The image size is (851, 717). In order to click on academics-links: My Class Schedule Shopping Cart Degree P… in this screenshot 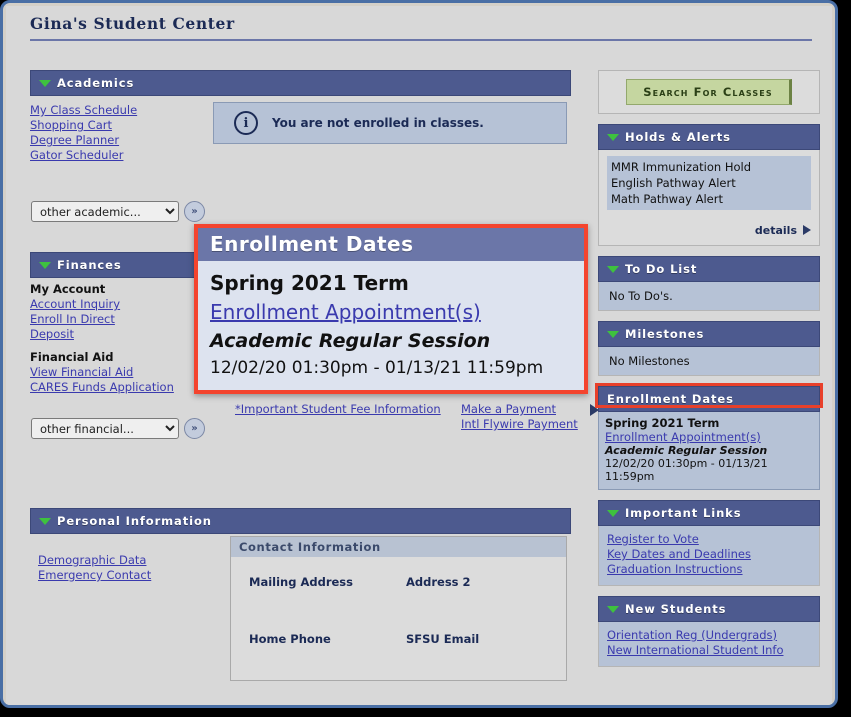, I will do `click(117, 133)`.